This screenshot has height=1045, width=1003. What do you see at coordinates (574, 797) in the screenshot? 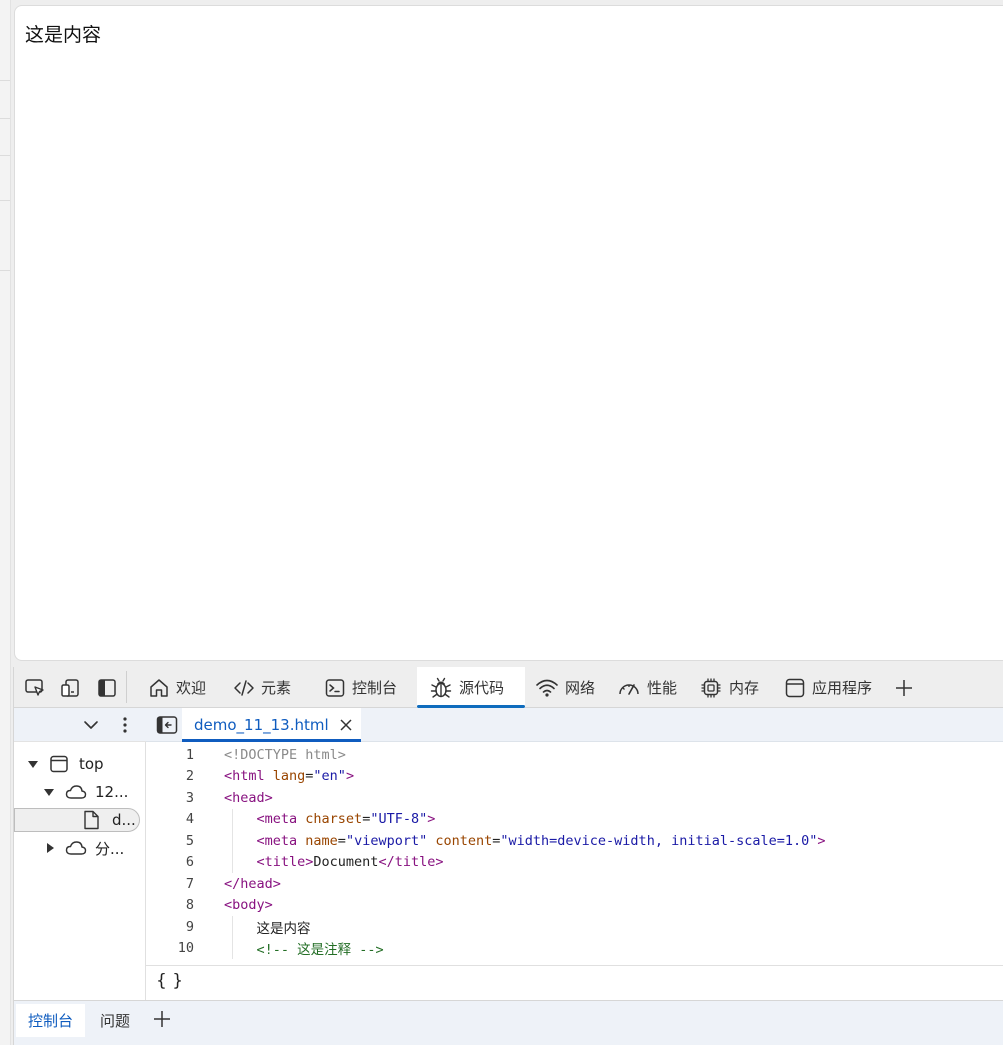
I see `code-line: 3 <head>` at bounding box center [574, 797].